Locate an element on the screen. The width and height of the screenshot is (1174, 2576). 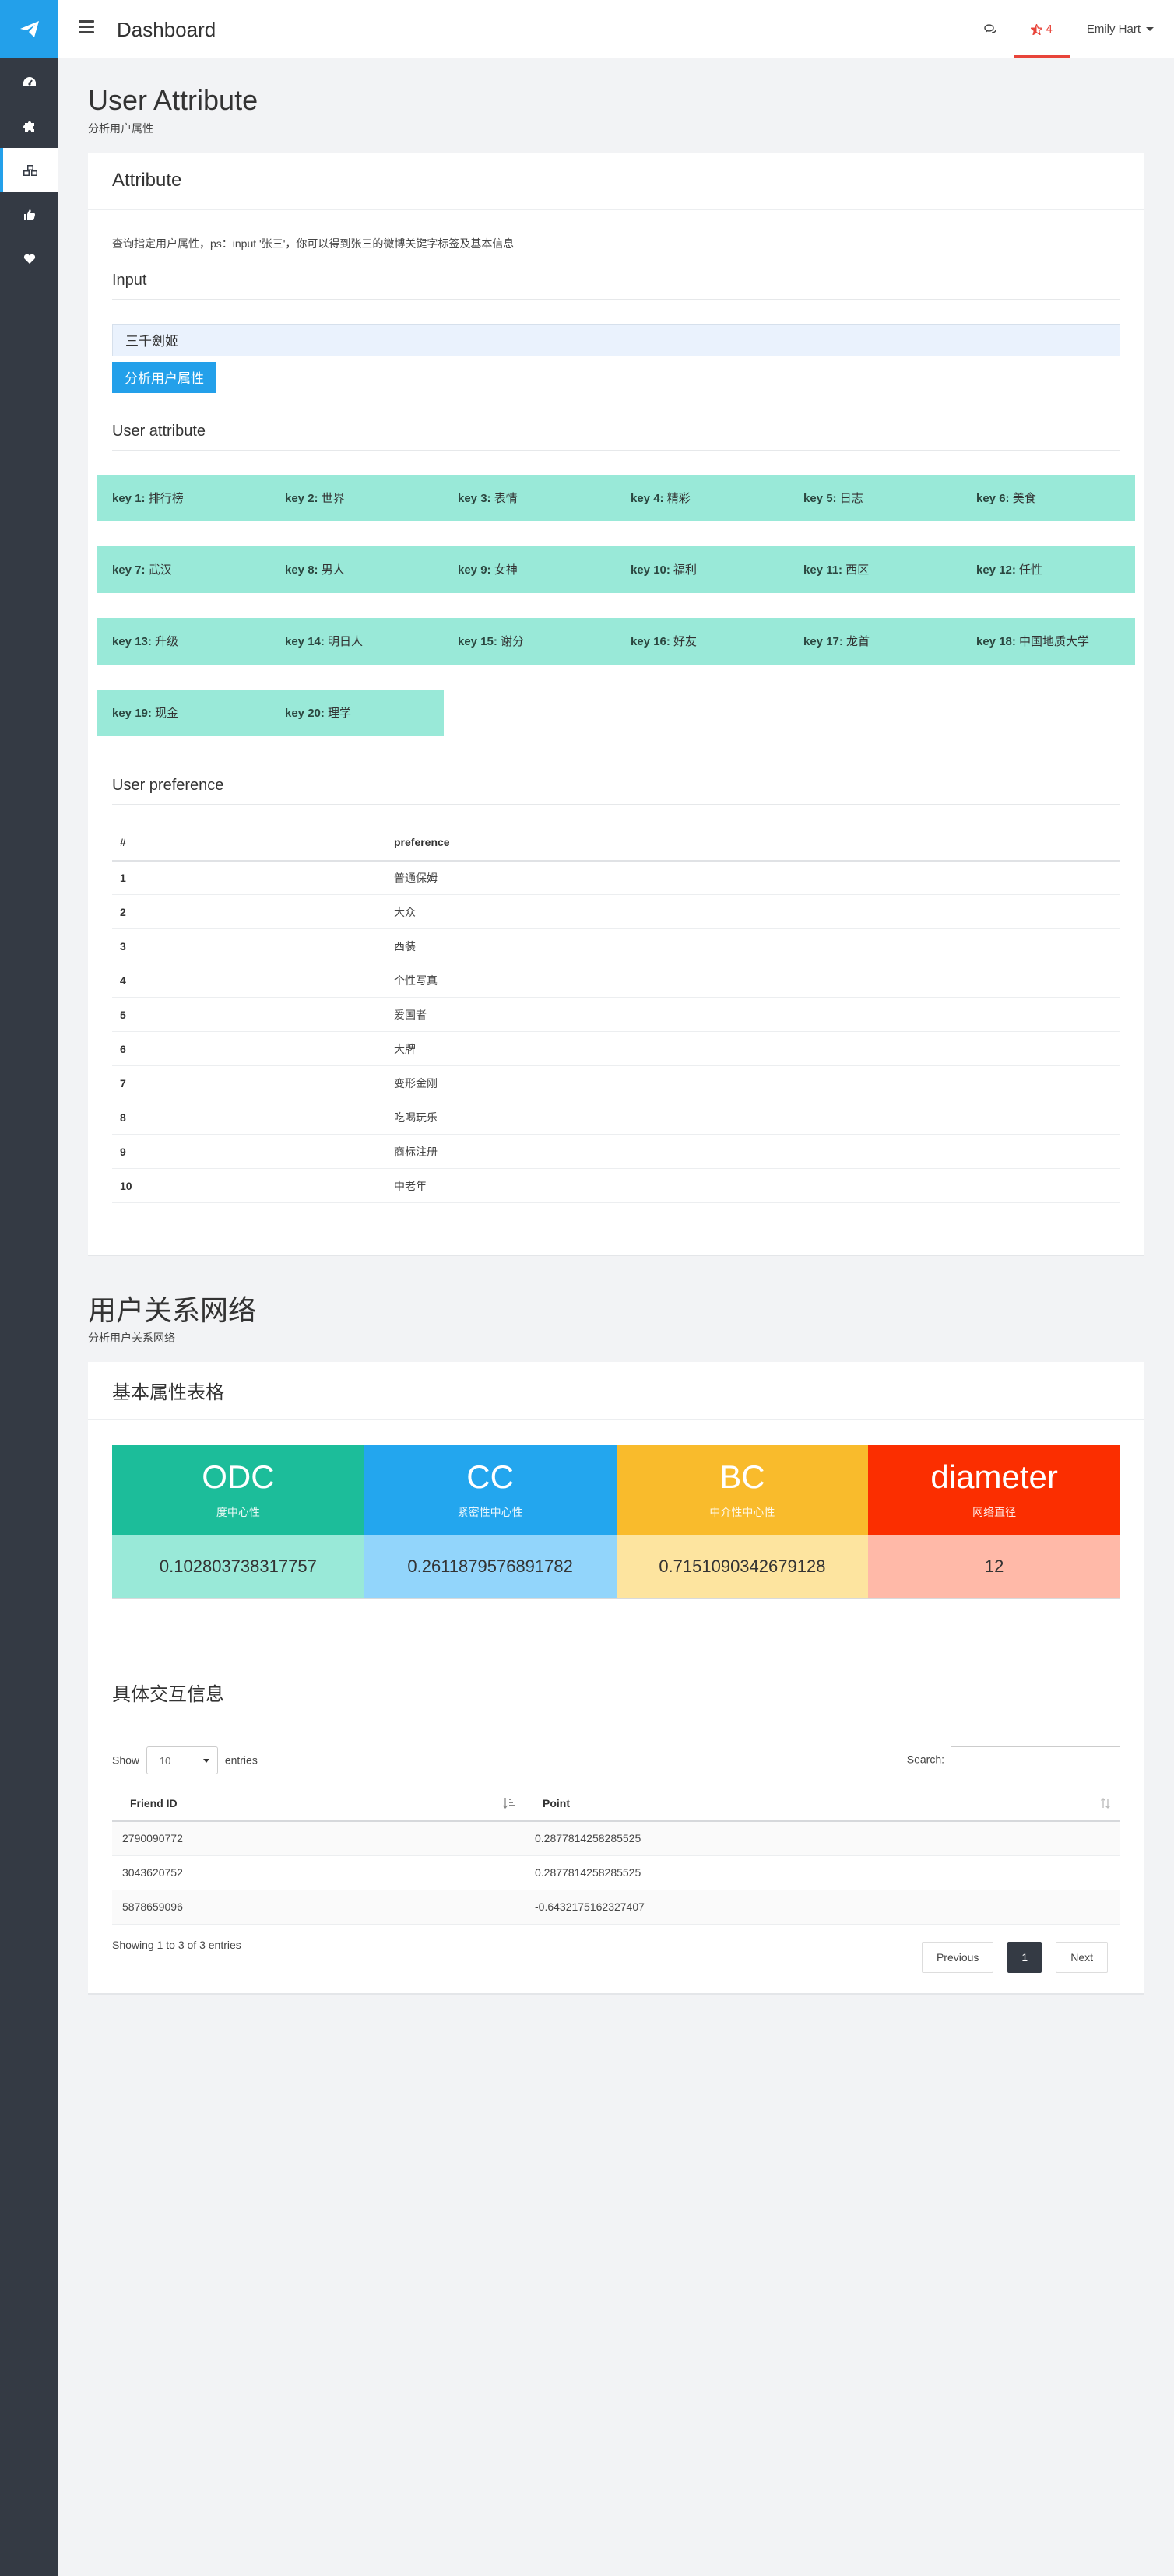
network-title: 用户关系网络 is located at coordinates (173, 1310).